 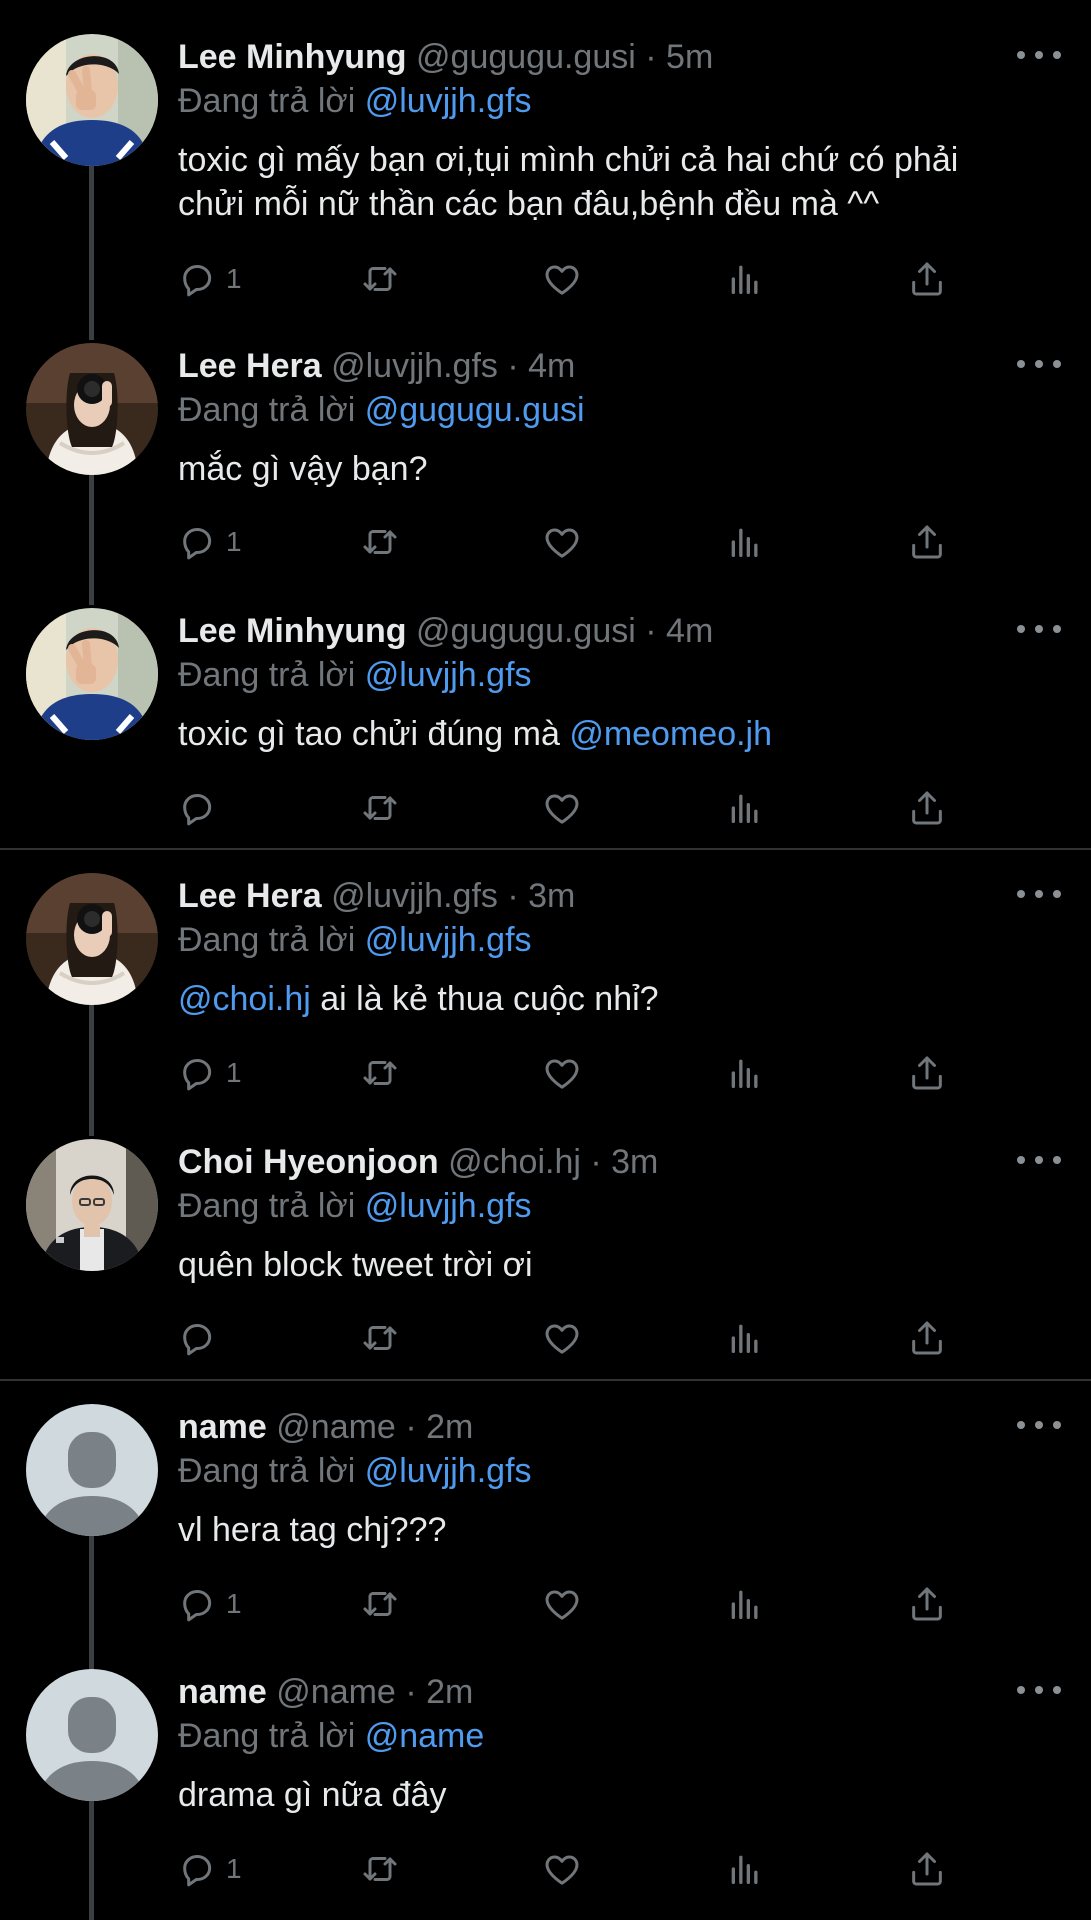 I want to click on display-name: Choi Hyeonjoon, so click(x=308, y=1162).